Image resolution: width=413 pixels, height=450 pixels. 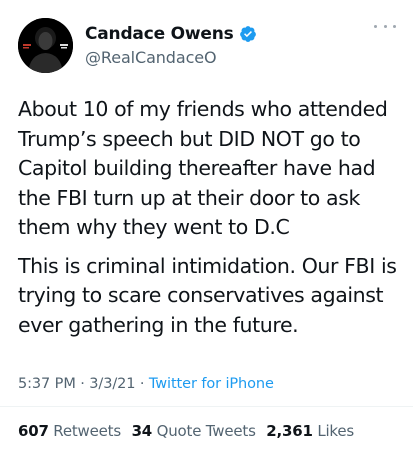 I want to click on quote-tweets-stat: 34 Quote Tweets, so click(x=194, y=431).